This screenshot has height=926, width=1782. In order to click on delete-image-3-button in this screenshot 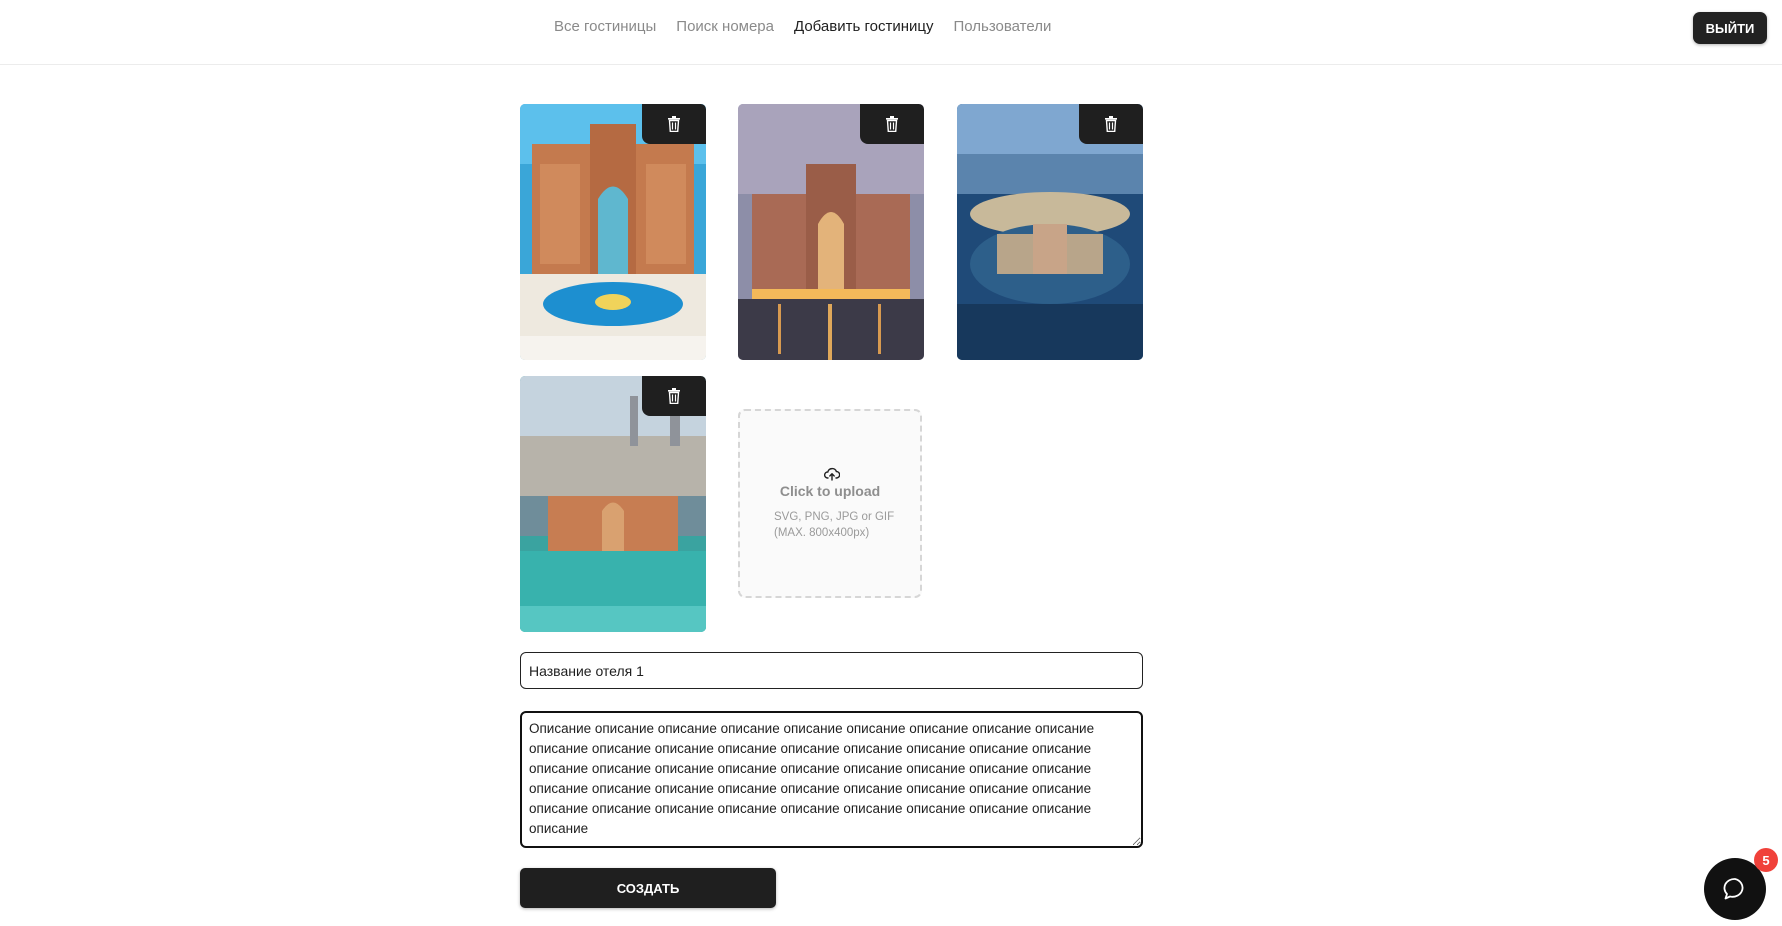, I will do `click(1111, 124)`.